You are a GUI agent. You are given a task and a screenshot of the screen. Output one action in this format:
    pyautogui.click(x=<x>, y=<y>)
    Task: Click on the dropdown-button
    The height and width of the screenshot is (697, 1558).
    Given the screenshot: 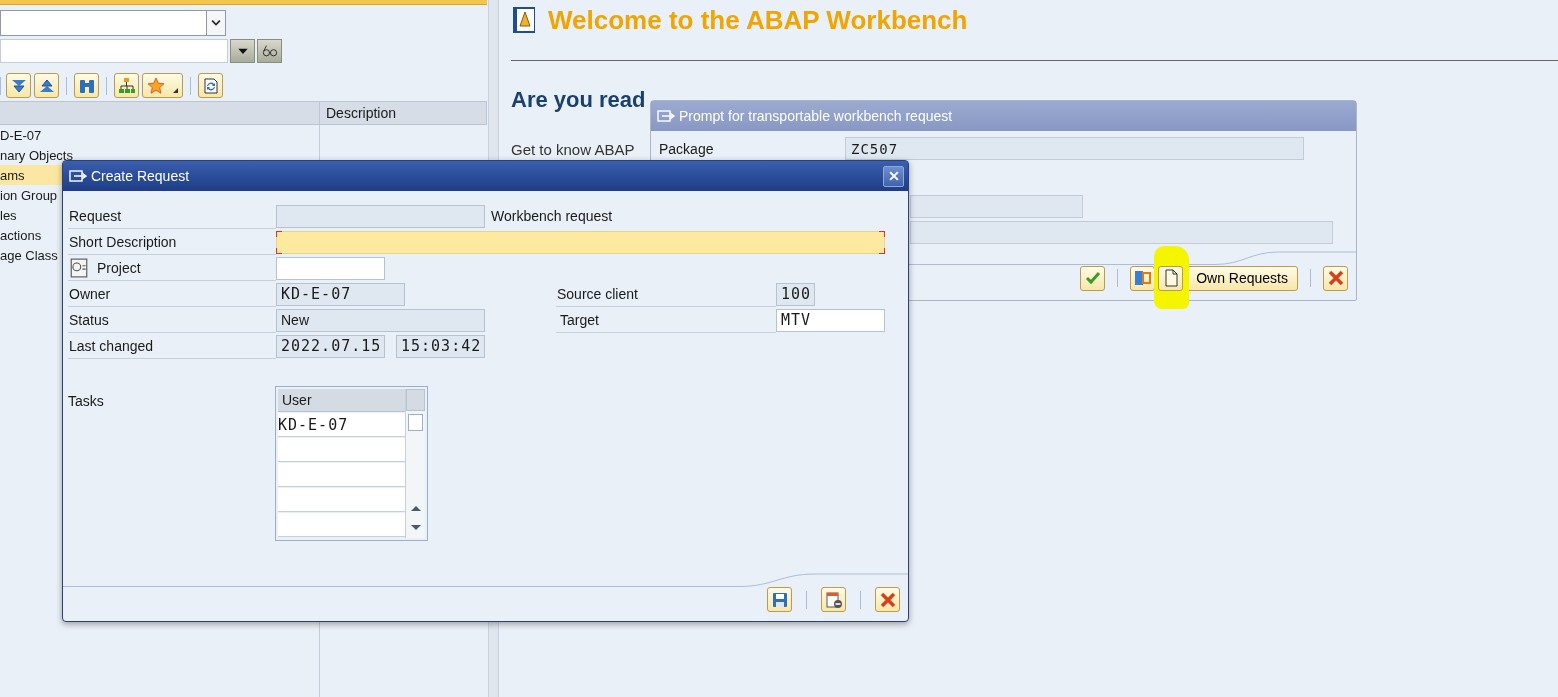 What is the action you would take?
    pyautogui.click(x=242, y=51)
    